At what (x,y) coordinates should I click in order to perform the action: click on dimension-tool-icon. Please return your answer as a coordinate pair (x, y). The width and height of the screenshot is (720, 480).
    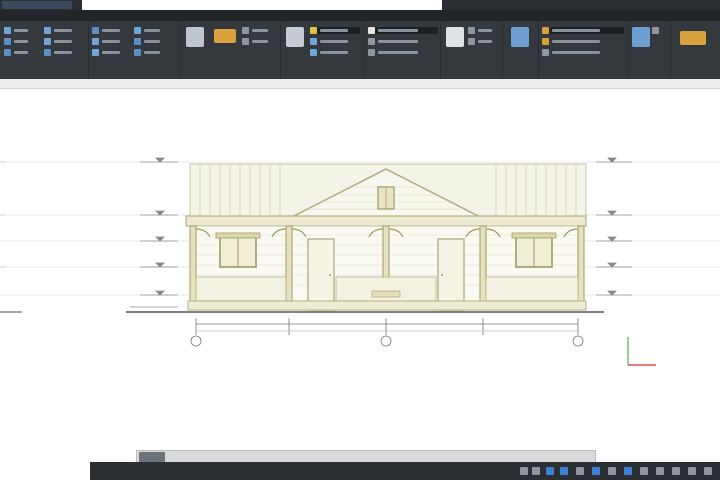
    Looking at the image, I should click on (225, 36).